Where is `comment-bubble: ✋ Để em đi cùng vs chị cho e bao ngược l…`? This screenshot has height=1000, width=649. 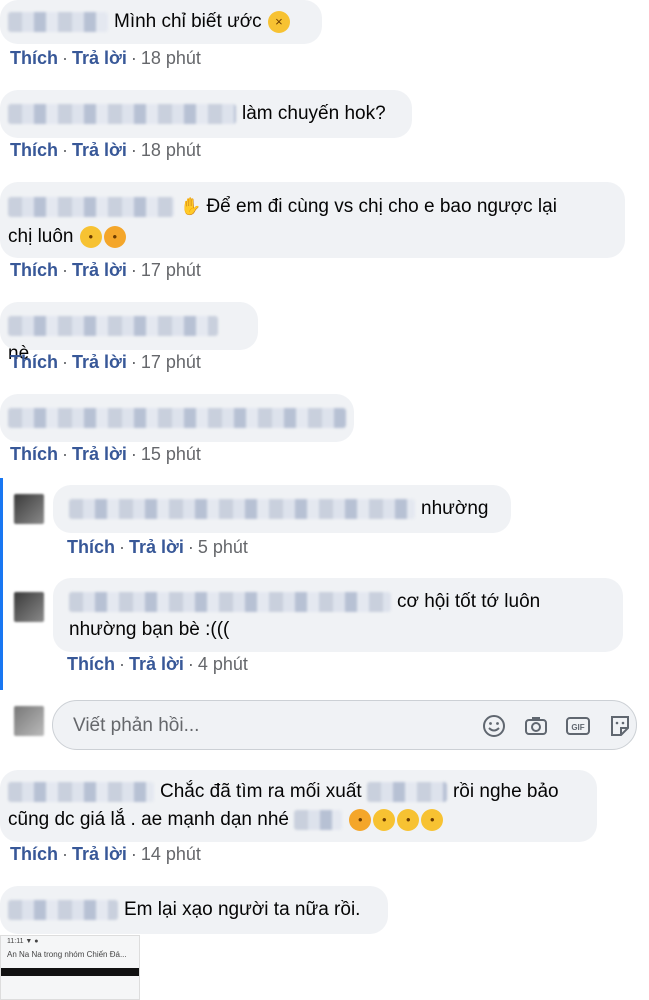 comment-bubble: ✋ Để em đi cùng vs chị cho e bao ngược l… is located at coordinates (312, 220).